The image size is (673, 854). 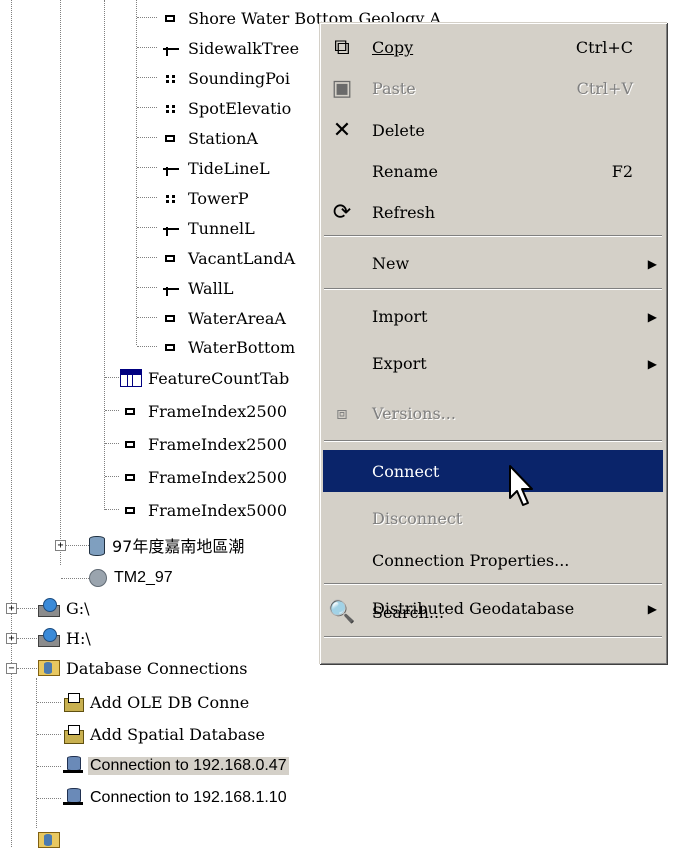 I want to click on tree-item-label: Connection to 192.168.1.10, so click(x=188, y=797).